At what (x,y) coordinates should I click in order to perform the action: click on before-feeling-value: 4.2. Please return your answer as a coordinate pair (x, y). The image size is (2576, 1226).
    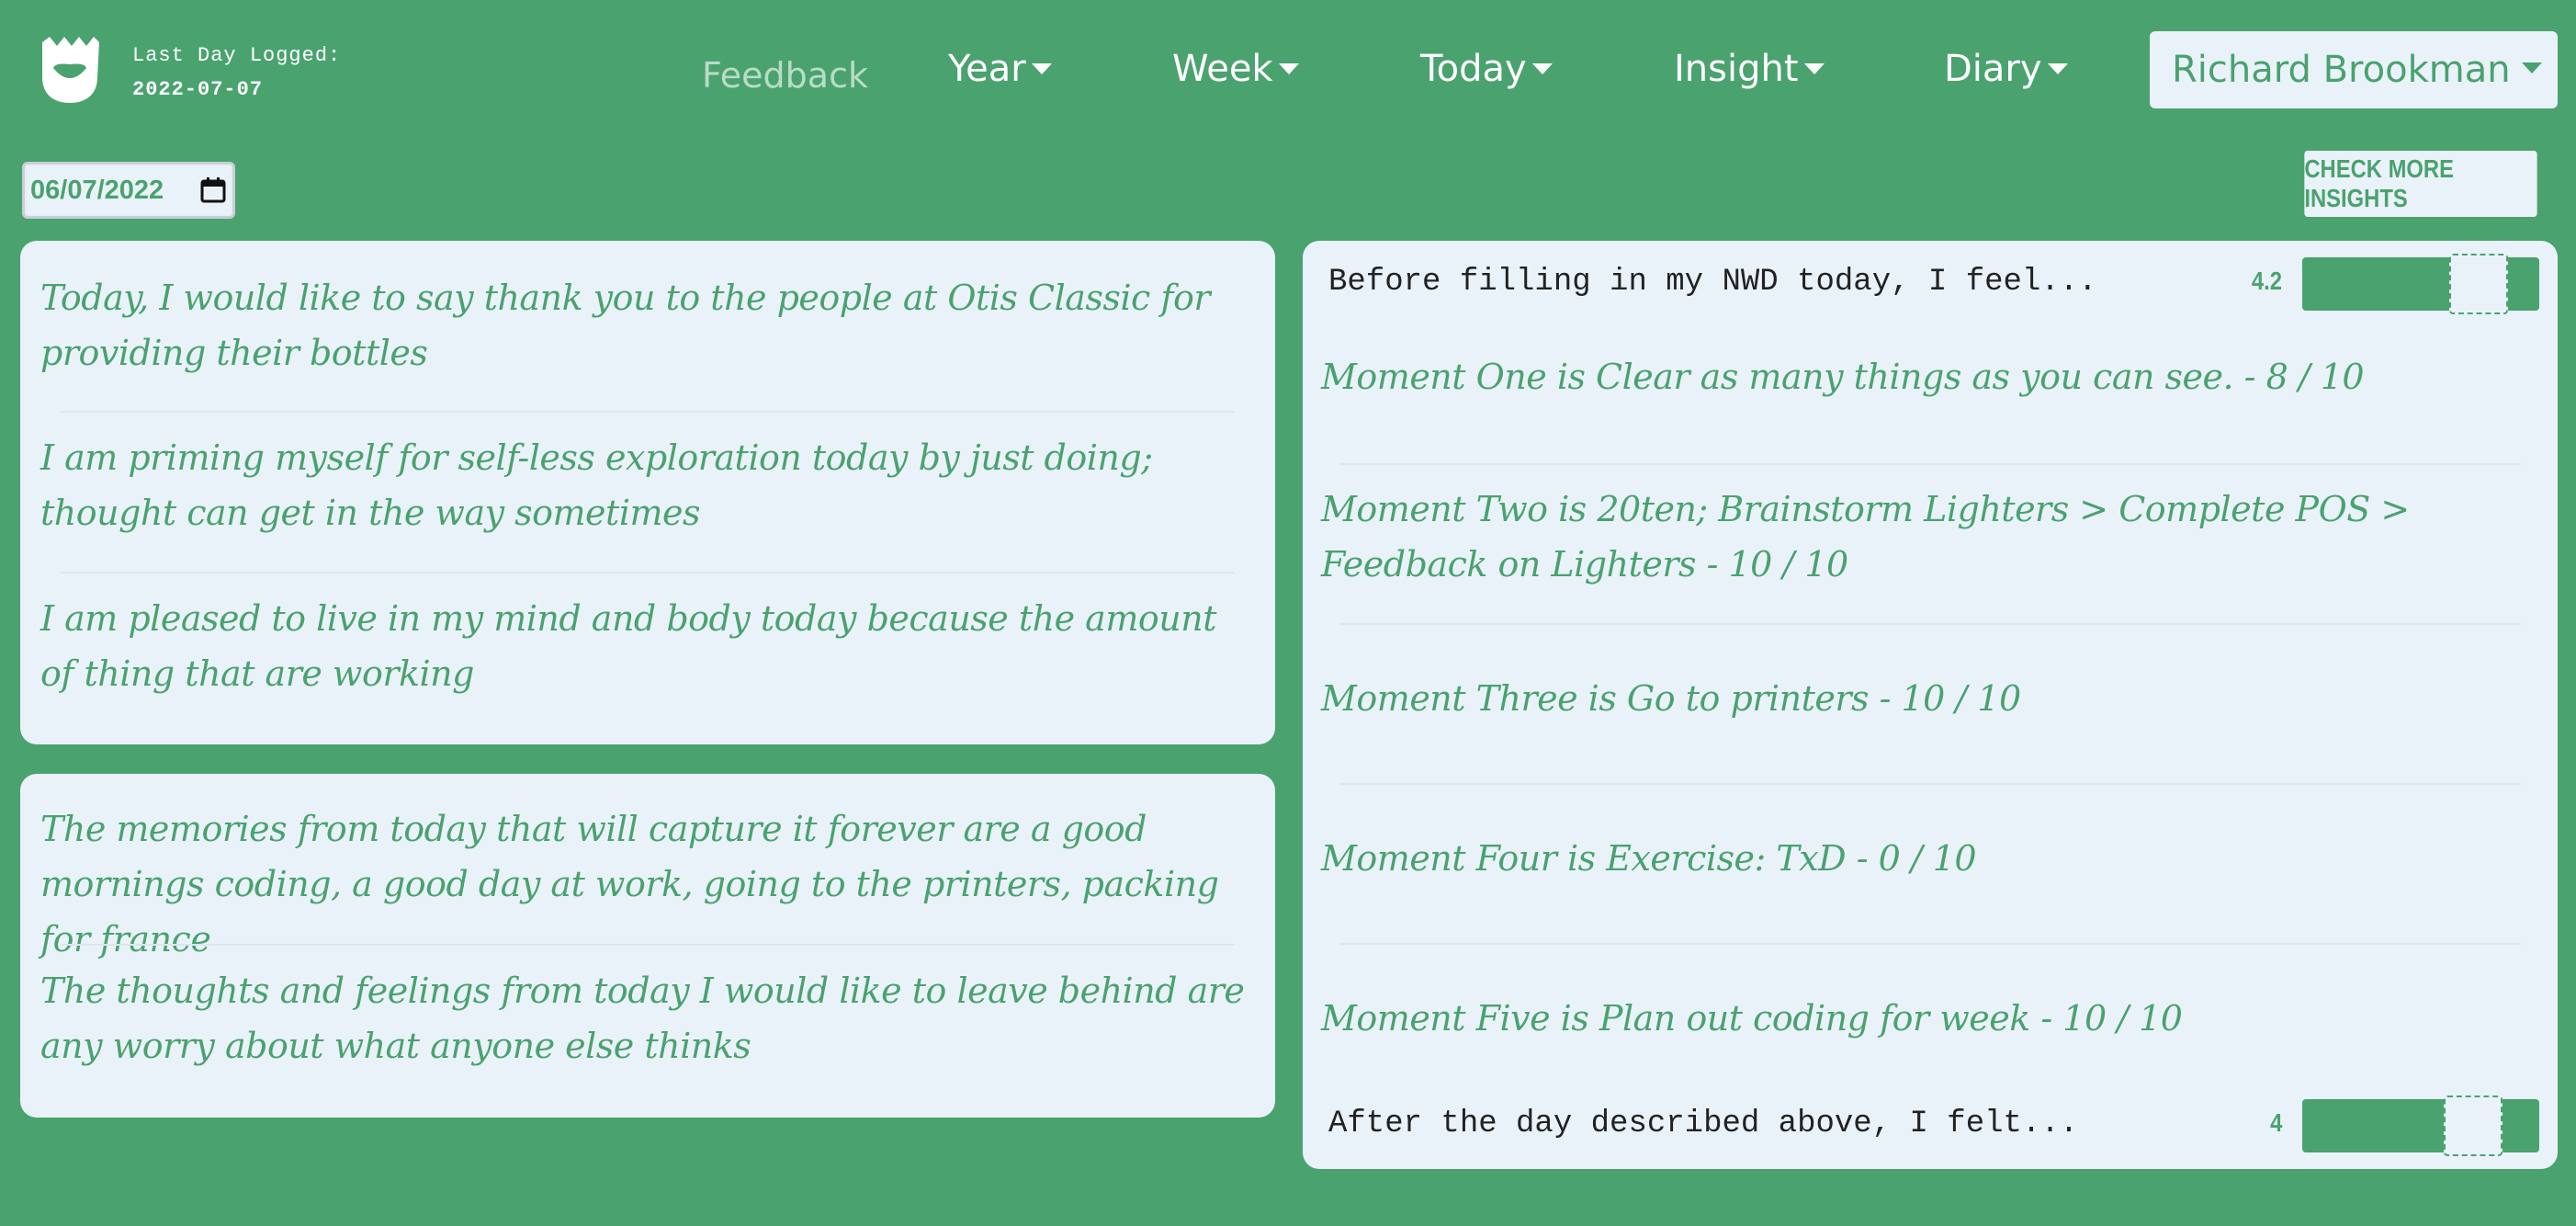
    Looking at the image, I should click on (2267, 281).